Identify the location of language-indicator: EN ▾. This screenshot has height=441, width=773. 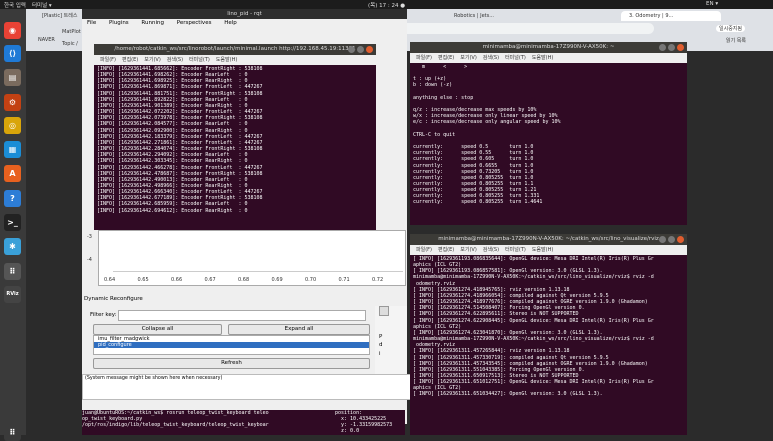
(712, 4).